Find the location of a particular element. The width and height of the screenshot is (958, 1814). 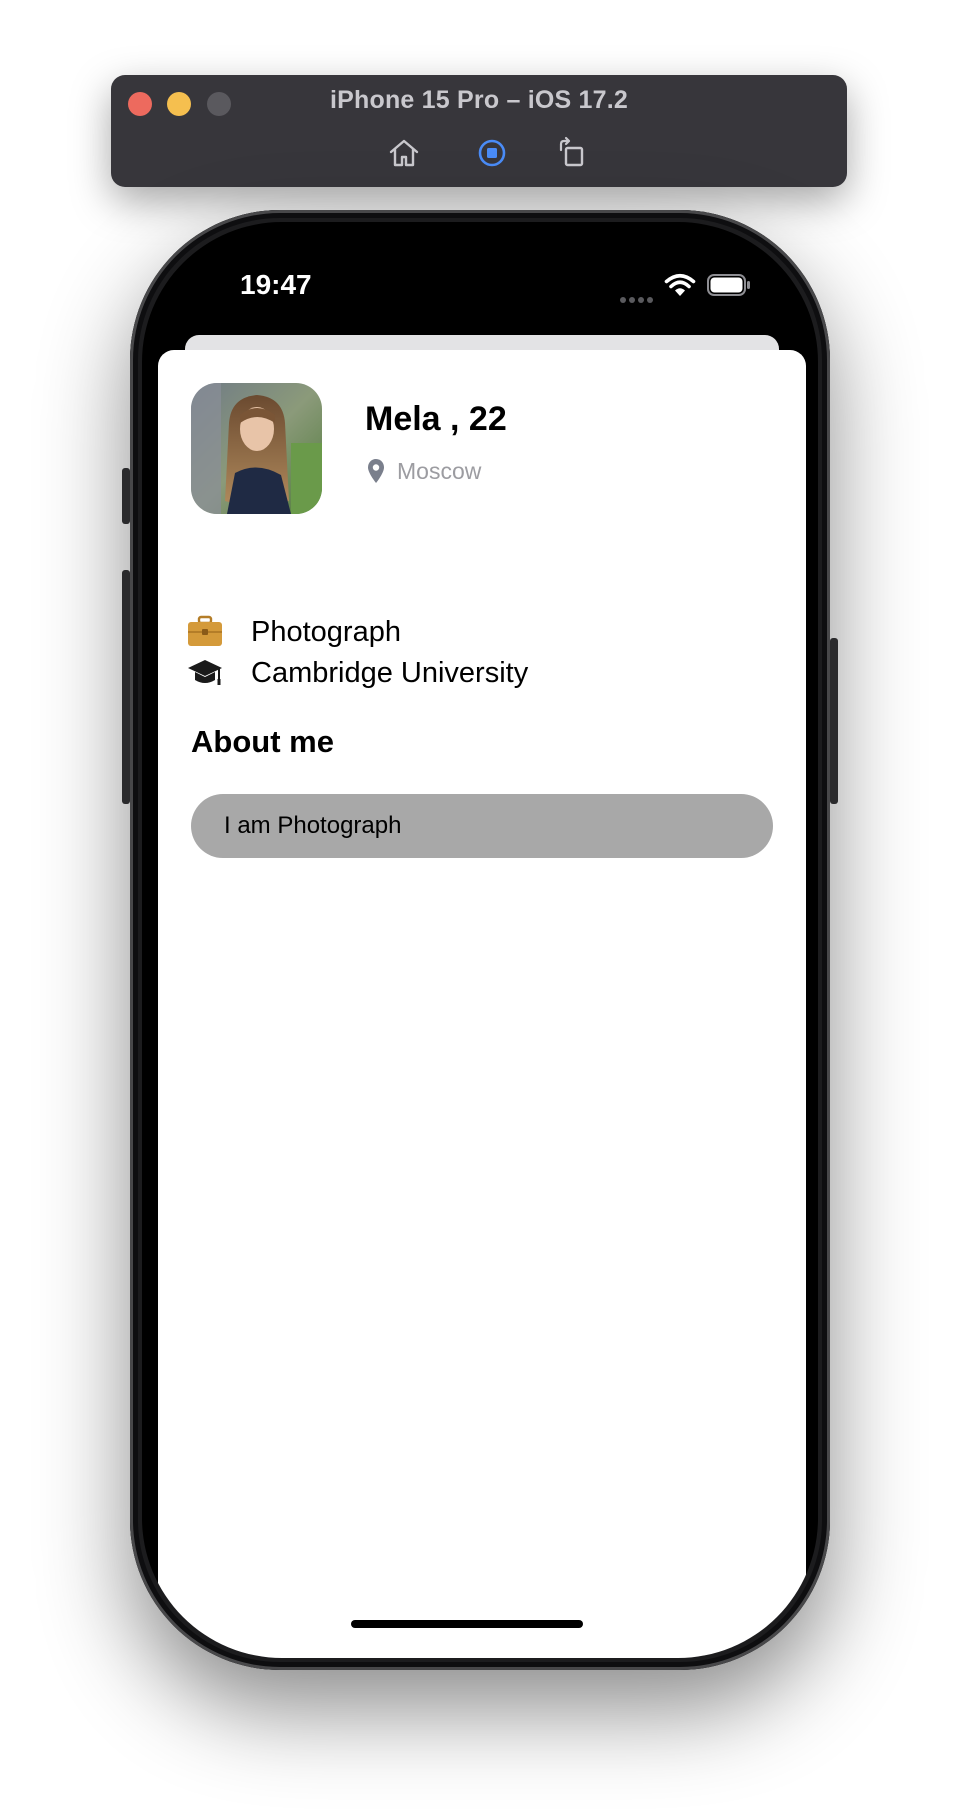

volume-up-button is located at coordinates (126, 622).